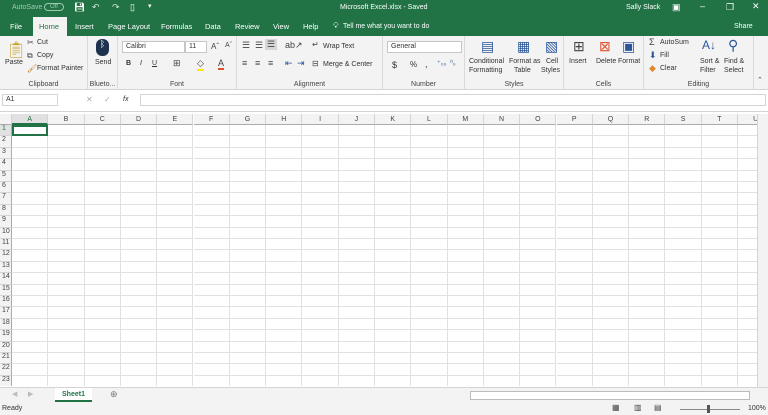 The width and height of the screenshot is (768, 415). Describe the element at coordinates (611, 153) in the screenshot. I see `cell-Q3` at that location.